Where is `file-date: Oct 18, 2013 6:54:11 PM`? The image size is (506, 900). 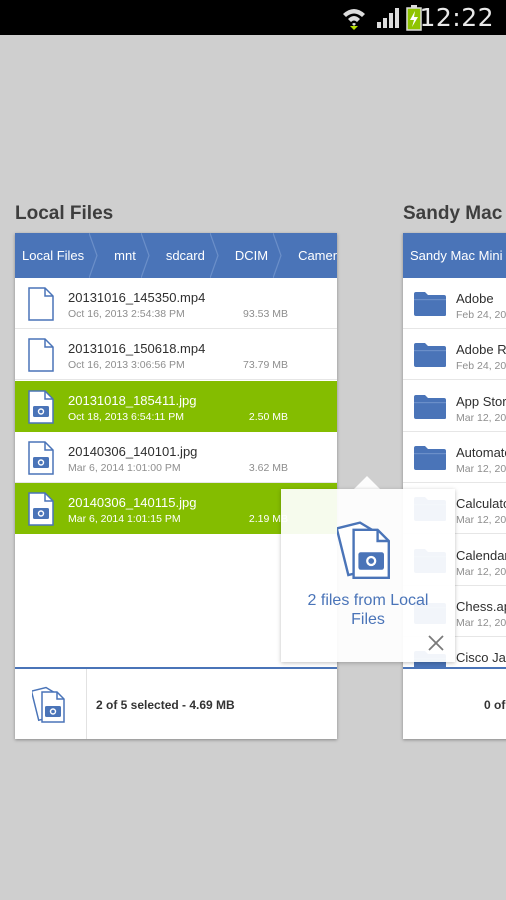
file-date: Oct 18, 2013 6:54:11 PM is located at coordinates (126, 416).